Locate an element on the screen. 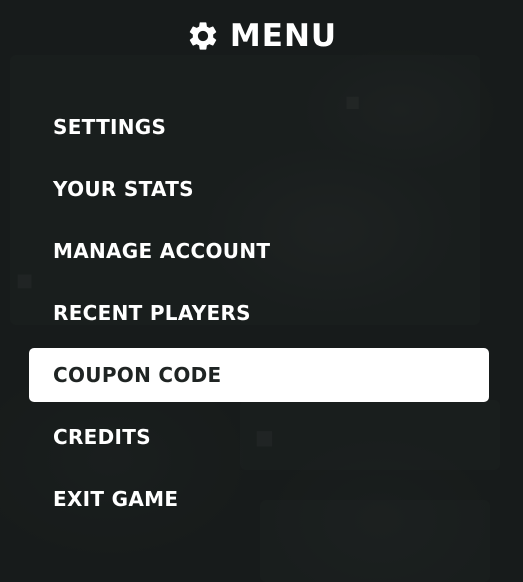  menu-item-manage-account: MANAGE ACCOUNT is located at coordinates (259, 251).